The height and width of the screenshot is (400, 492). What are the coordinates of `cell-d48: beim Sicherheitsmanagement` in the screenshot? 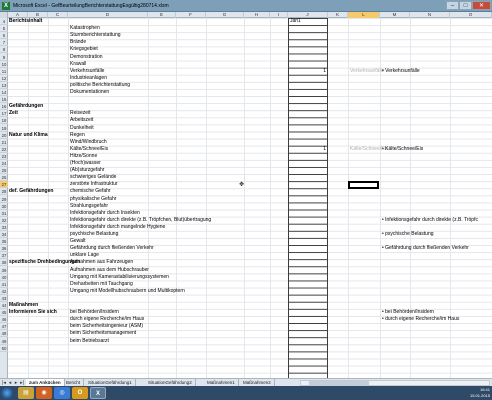 It's located at (103, 333).